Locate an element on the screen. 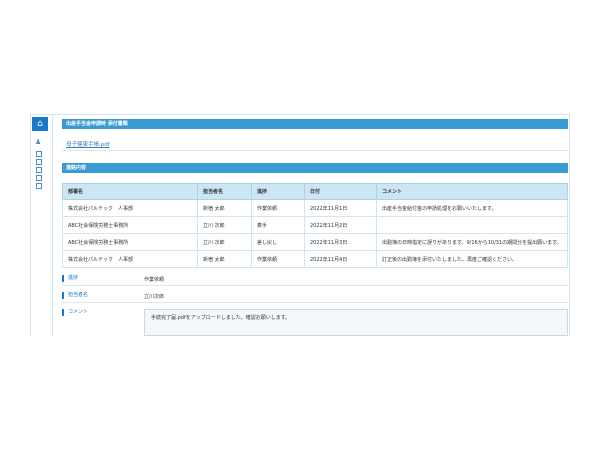 The width and height of the screenshot is (600, 450). cell is located at coordinates (472, 225).